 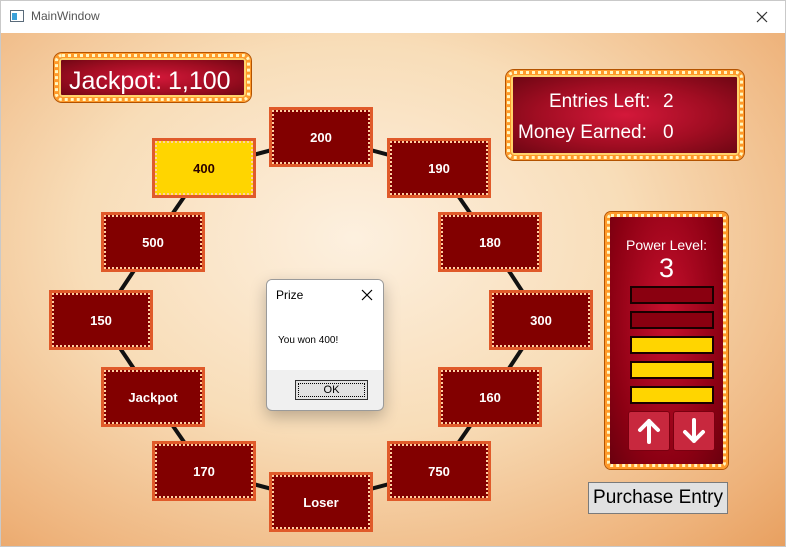 What do you see at coordinates (490, 242) in the screenshot?
I see `wheel-tile: 180` at bounding box center [490, 242].